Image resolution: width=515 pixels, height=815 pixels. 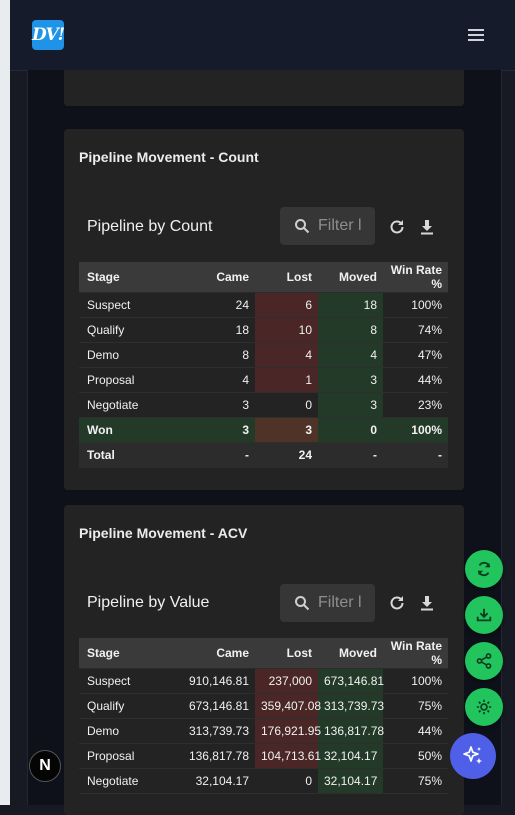 I want to click on app-logo: DV!, so click(x=48, y=35).